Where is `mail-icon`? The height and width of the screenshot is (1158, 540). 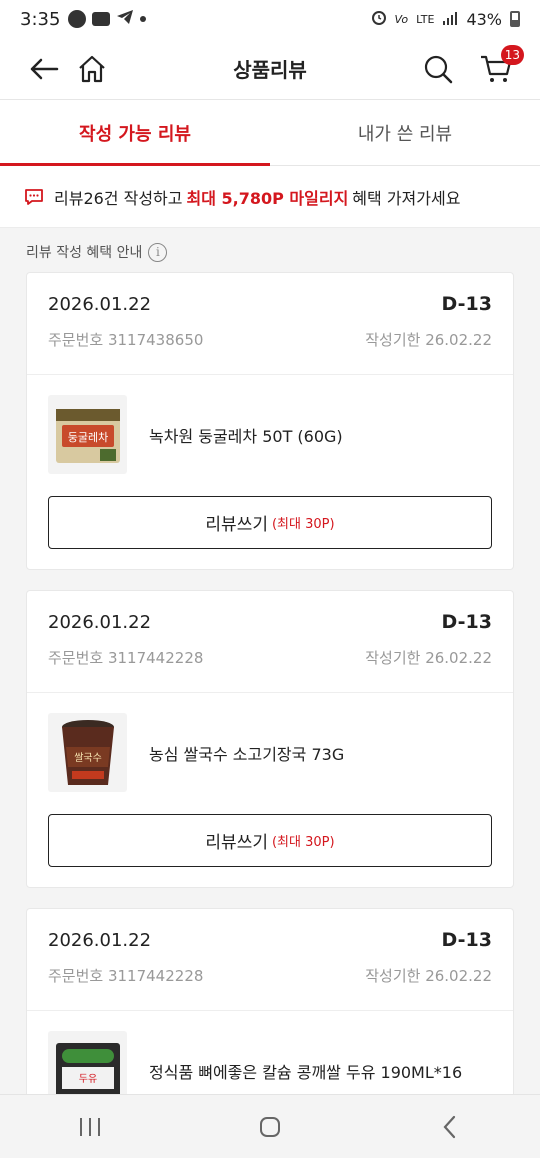 mail-icon is located at coordinates (101, 19).